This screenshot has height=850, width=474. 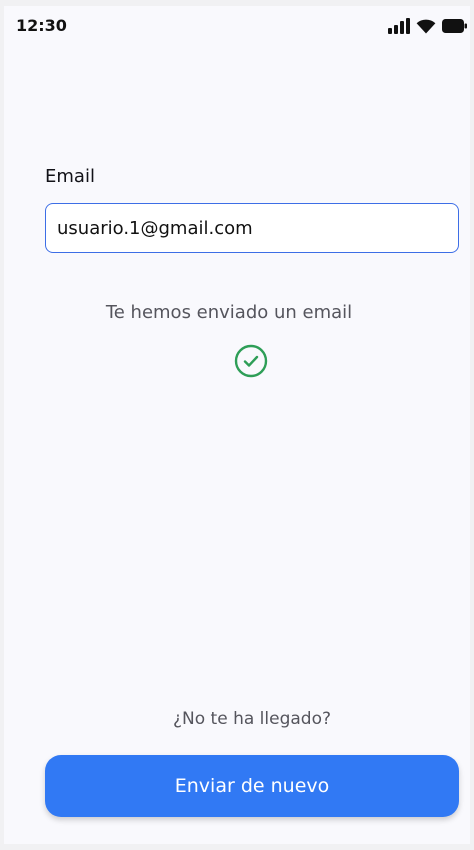 I want to click on wifi-icon, so click(x=426, y=26).